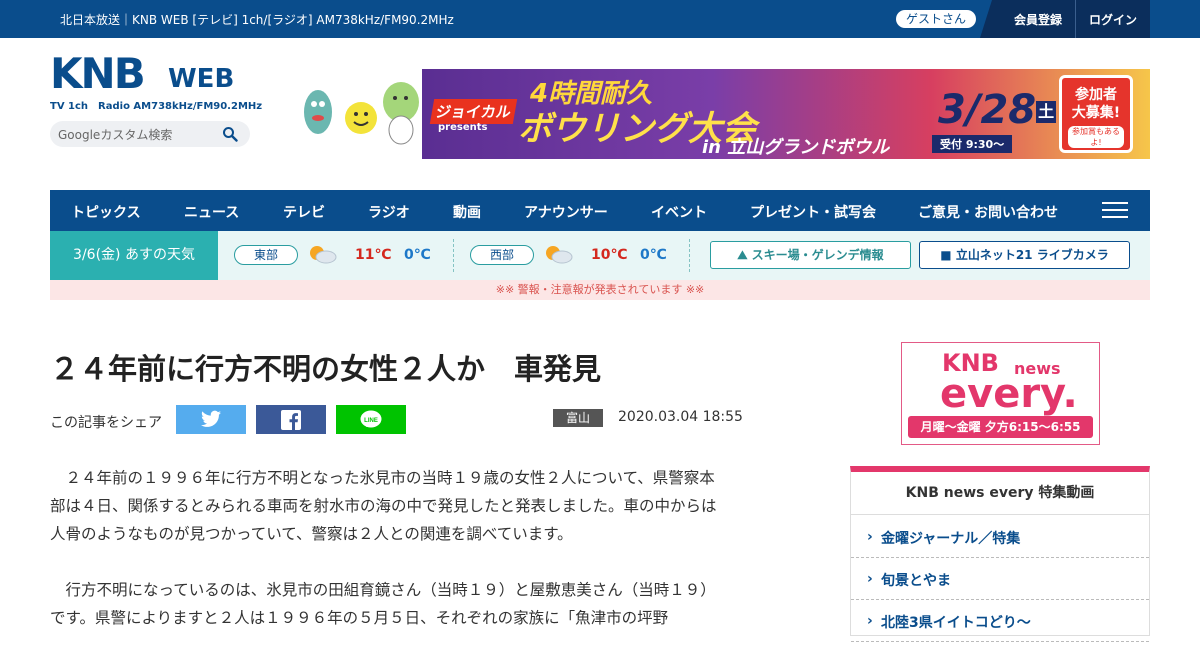 The width and height of the screenshot is (1200, 660). What do you see at coordinates (326, 369) in the screenshot?
I see `article-title: ２４年前に行方不明の女性２人か 車発見` at bounding box center [326, 369].